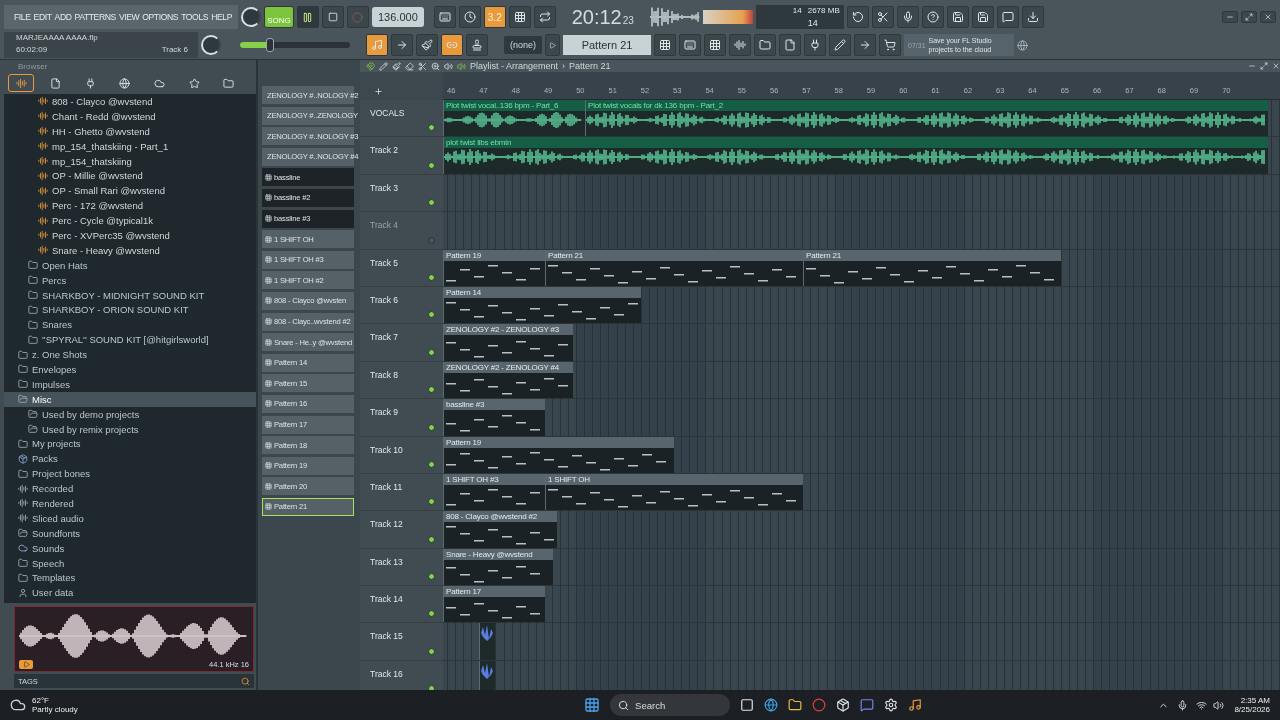 The image size is (1280, 720). I want to click on playlist-clip, so click(487, 675).